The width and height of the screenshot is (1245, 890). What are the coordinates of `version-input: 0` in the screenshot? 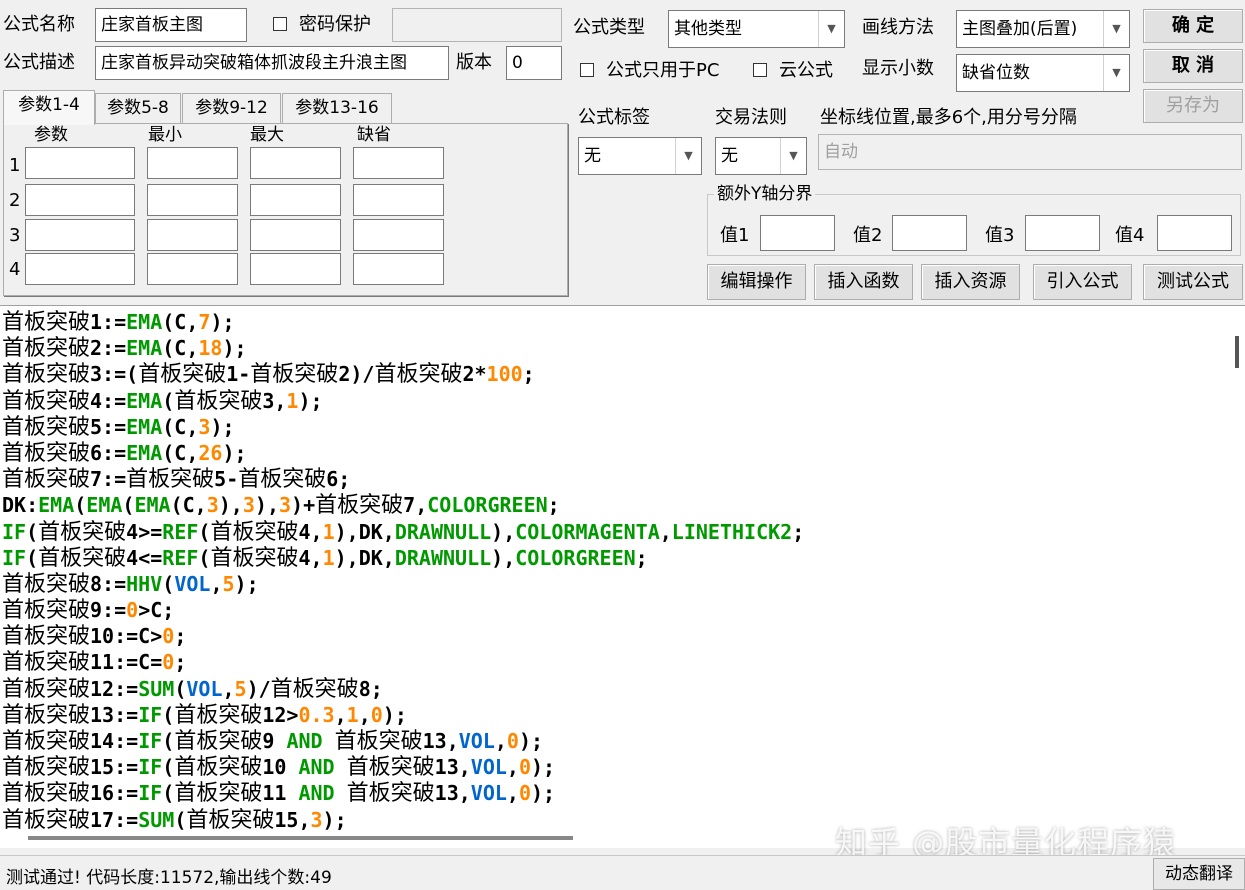 It's located at (534, 63).